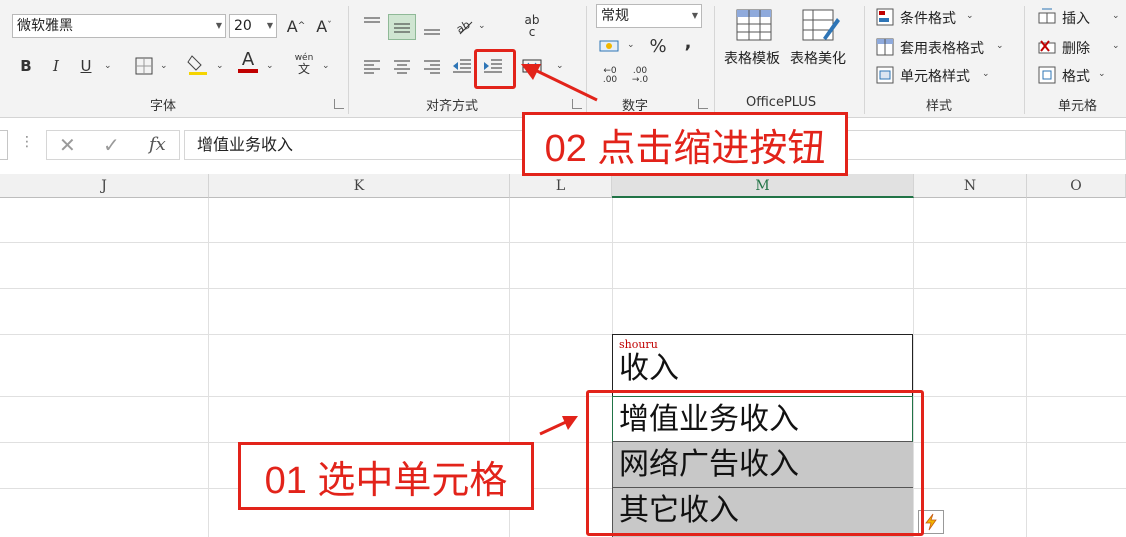 The image size is (1126, 537). I want to click on column-header-j: J, so click(104, 186).